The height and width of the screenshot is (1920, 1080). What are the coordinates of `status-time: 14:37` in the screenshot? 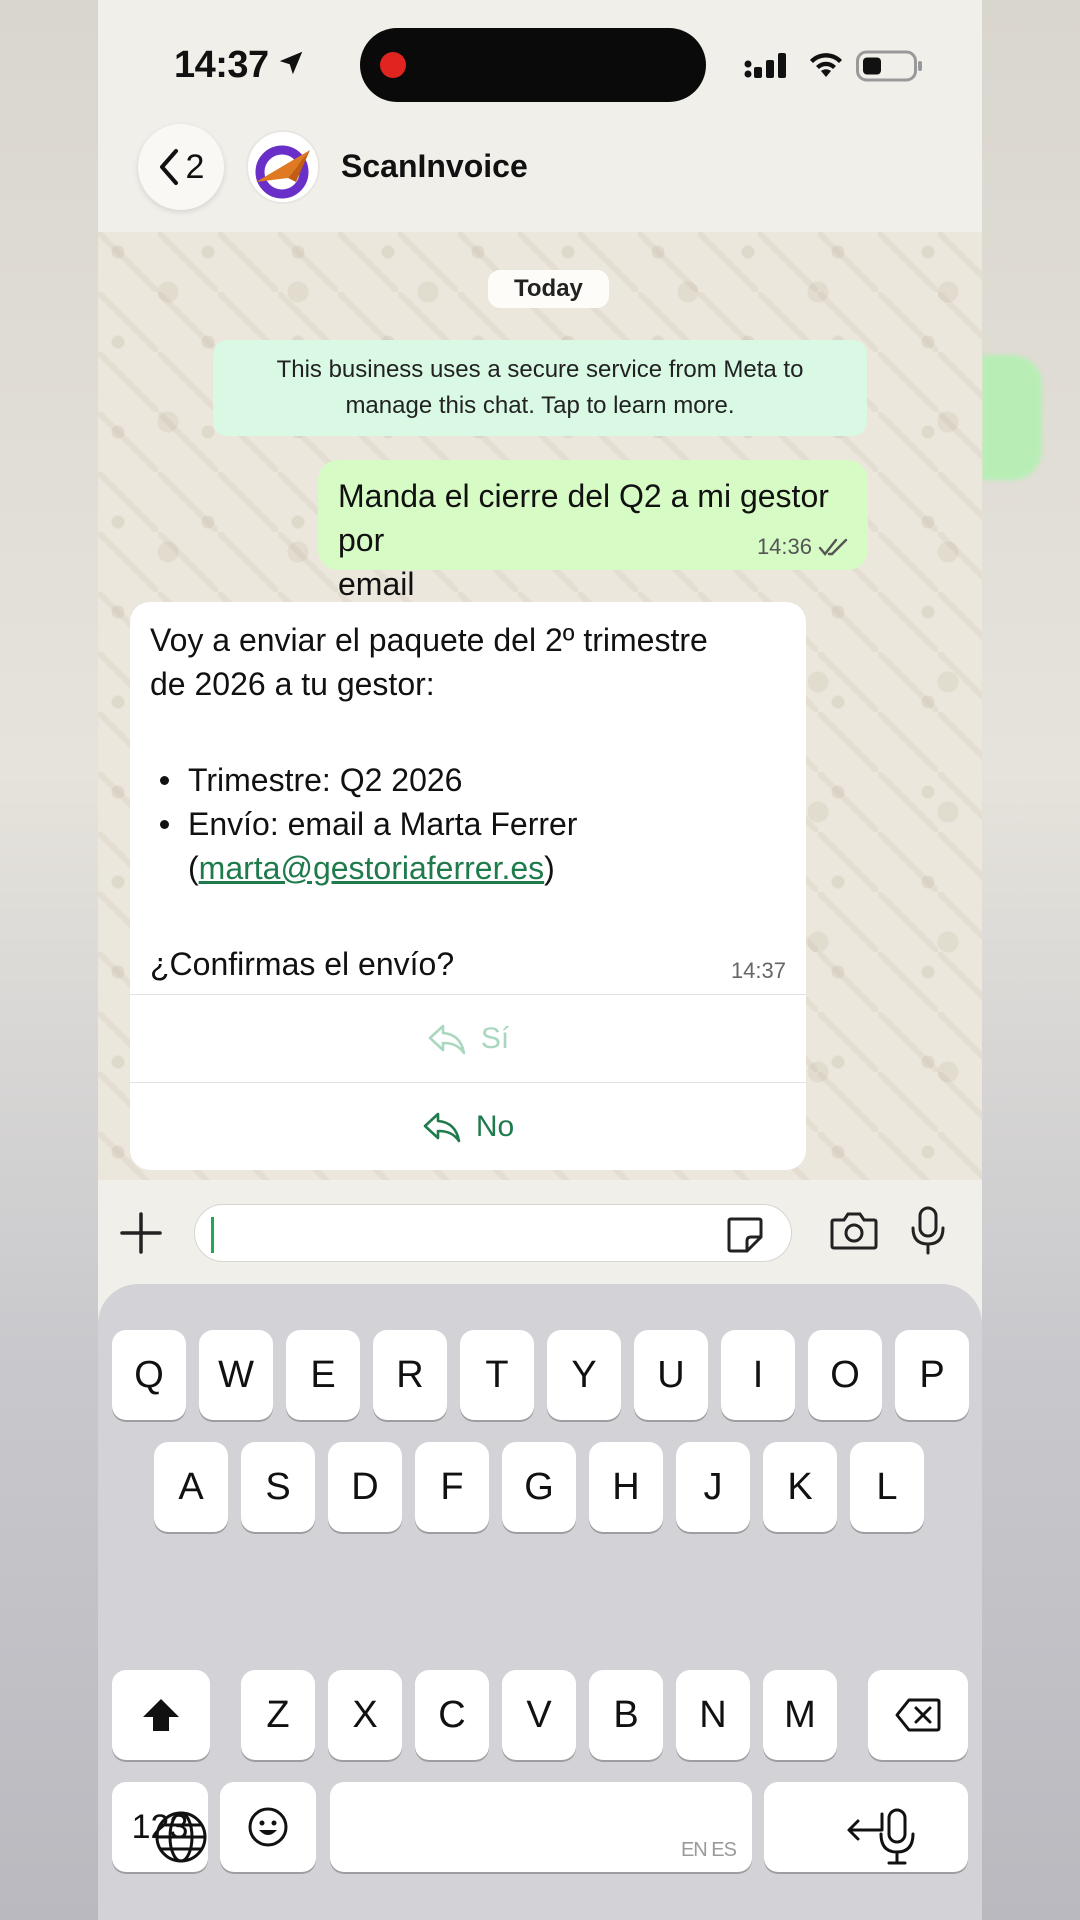 It's located at (221, 65).